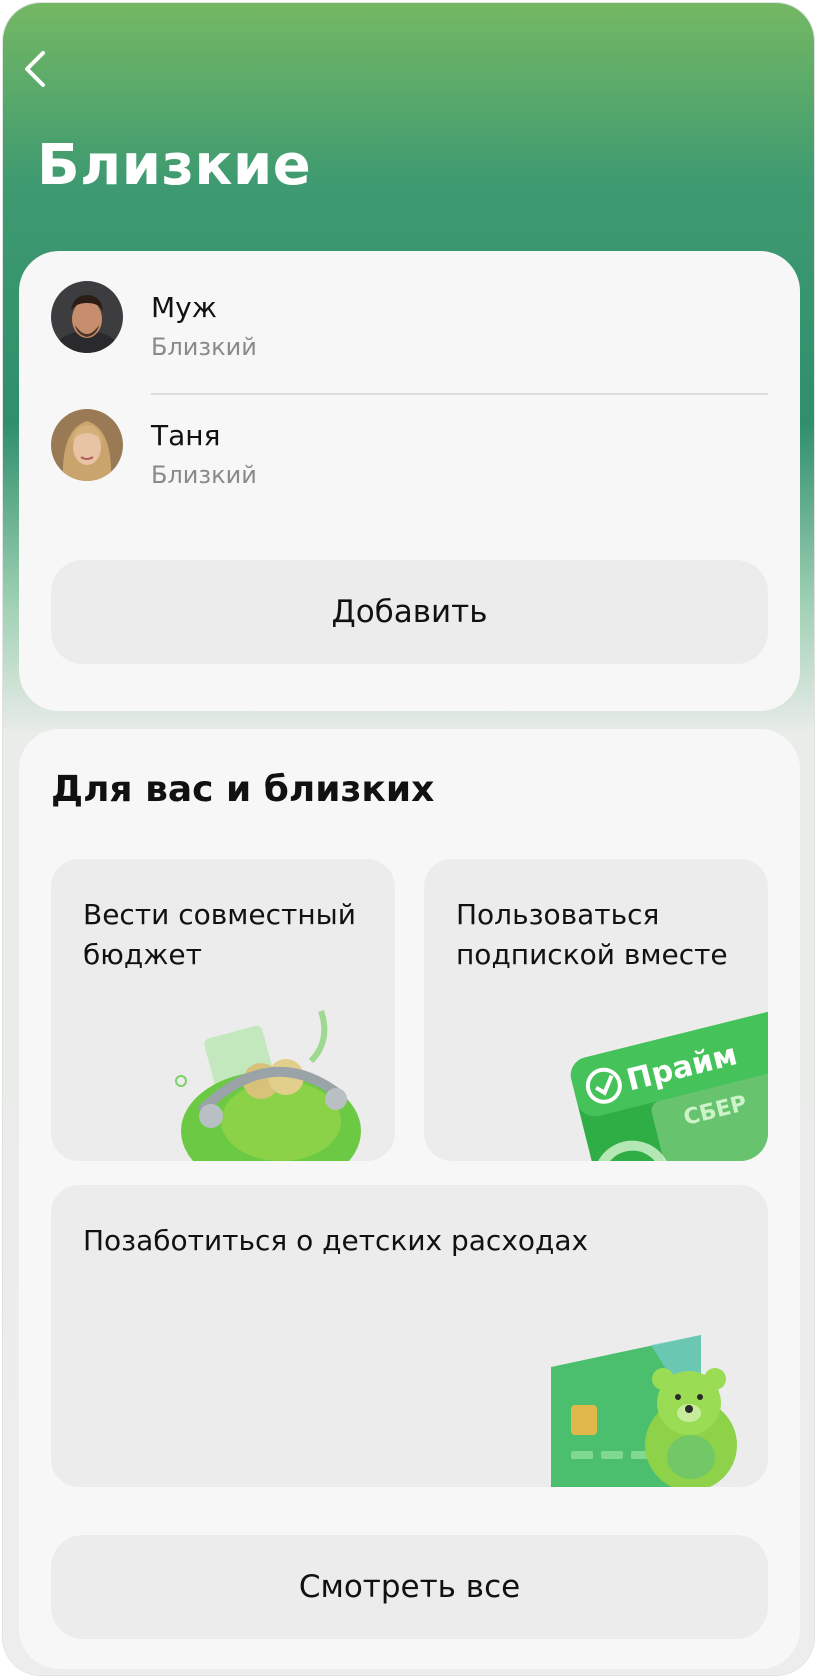  I want to click on tile-shared-budget: Вести совместный бюджет, so click(223, 1010).